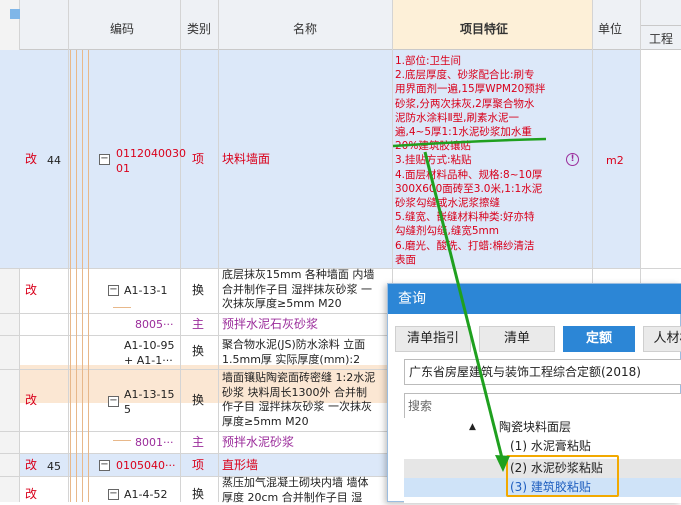 The image size is (681, 505). Describe the element at coordinates (542, 427) in the screenshot. I see `tree-node-parent: ▲ 陶瓷块料面层` at that location.